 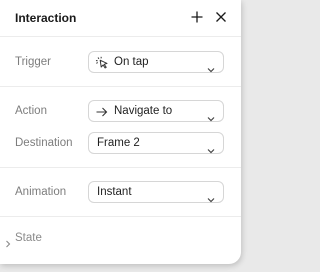 What do you see at coordinates (31, 111) in the screenshot?
I see `action-label: Action` at bounding box center [31, 111].